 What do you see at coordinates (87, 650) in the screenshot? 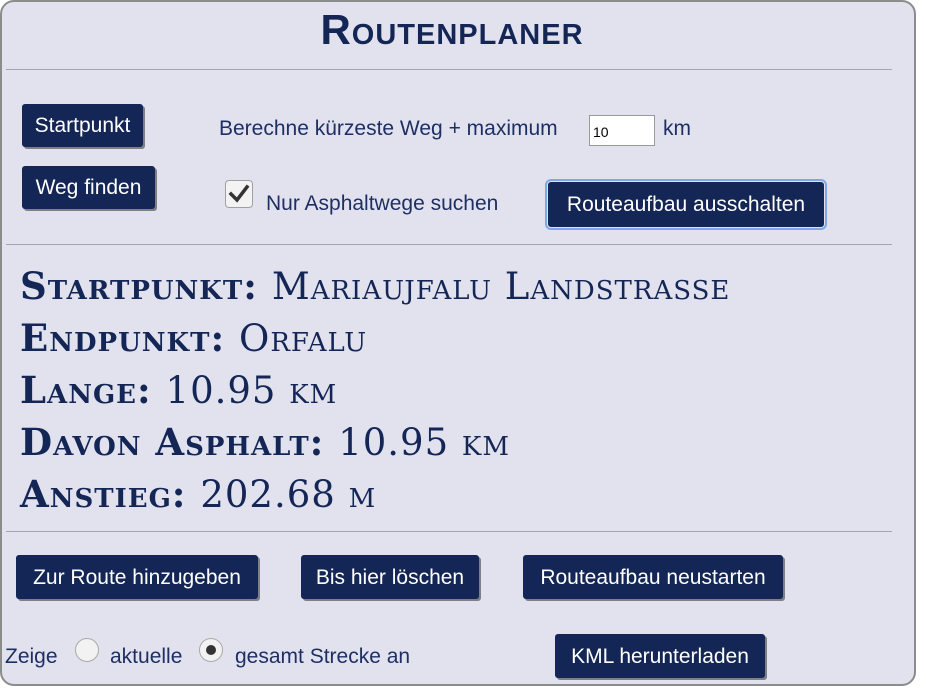
I see `radio-current` at bounding box center [87, 650].